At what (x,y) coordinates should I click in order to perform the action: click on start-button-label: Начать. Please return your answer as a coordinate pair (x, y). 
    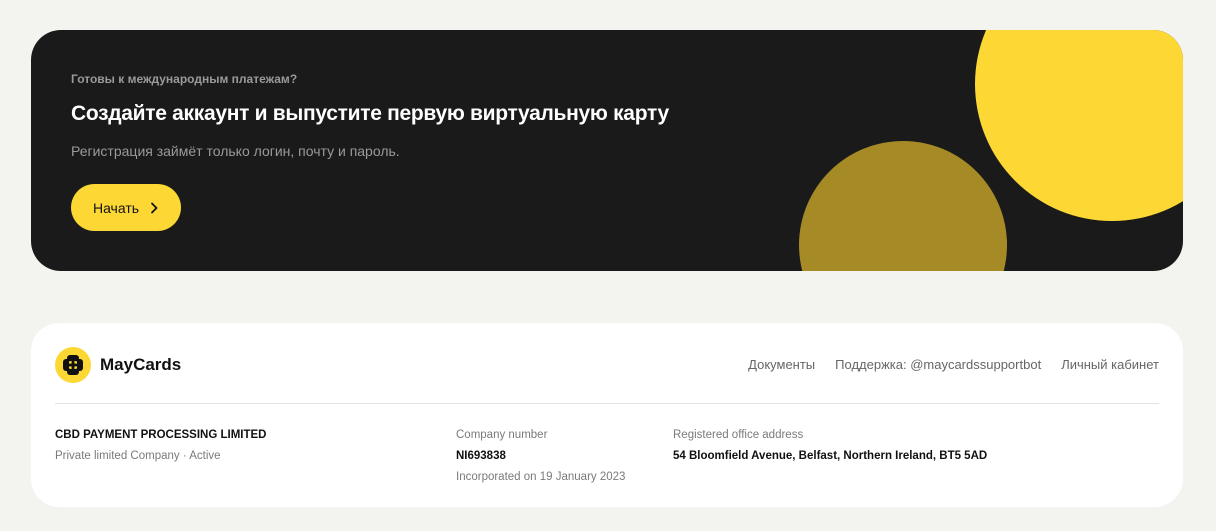
    Looking at the image, I should click on (116, 207).